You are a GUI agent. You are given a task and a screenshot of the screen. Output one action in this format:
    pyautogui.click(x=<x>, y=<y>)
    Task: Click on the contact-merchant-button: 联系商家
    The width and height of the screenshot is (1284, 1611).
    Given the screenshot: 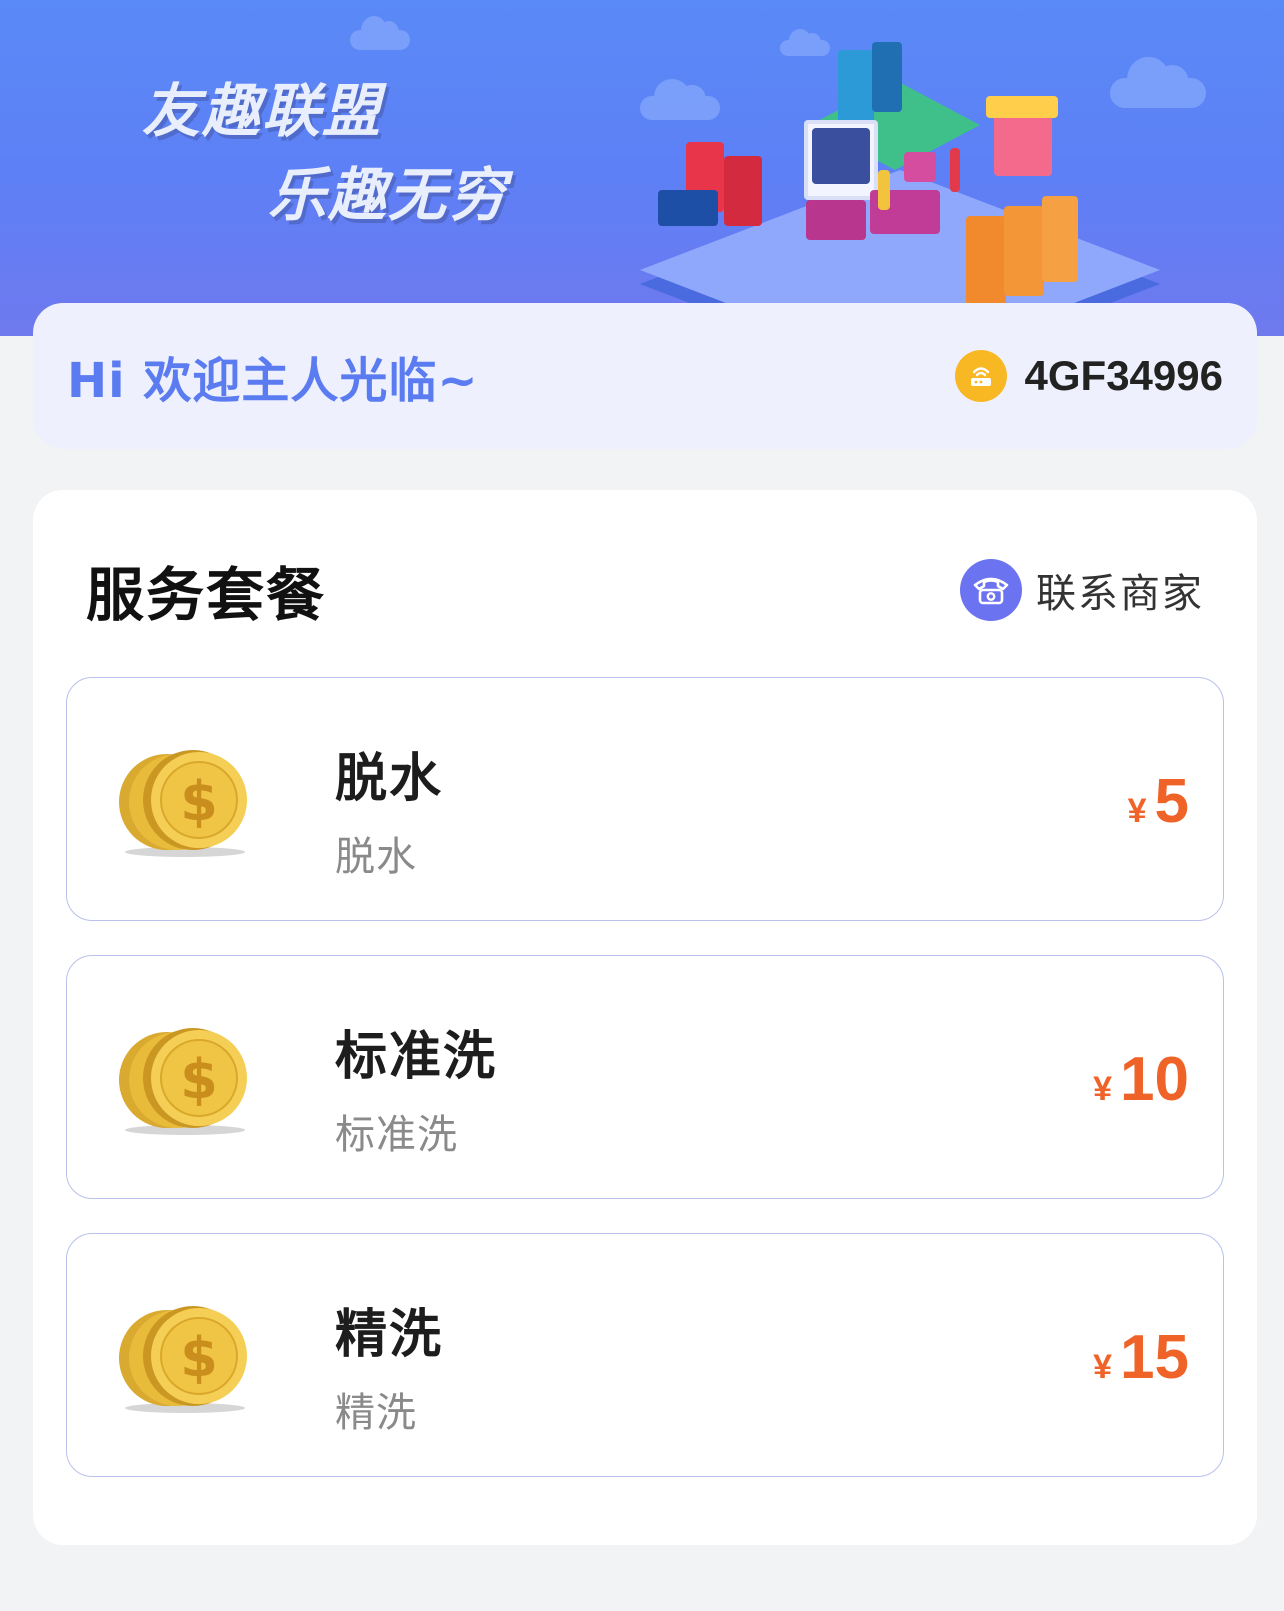 What is the action you would take?
    pyautogui.click(x=1082, y=590)
    